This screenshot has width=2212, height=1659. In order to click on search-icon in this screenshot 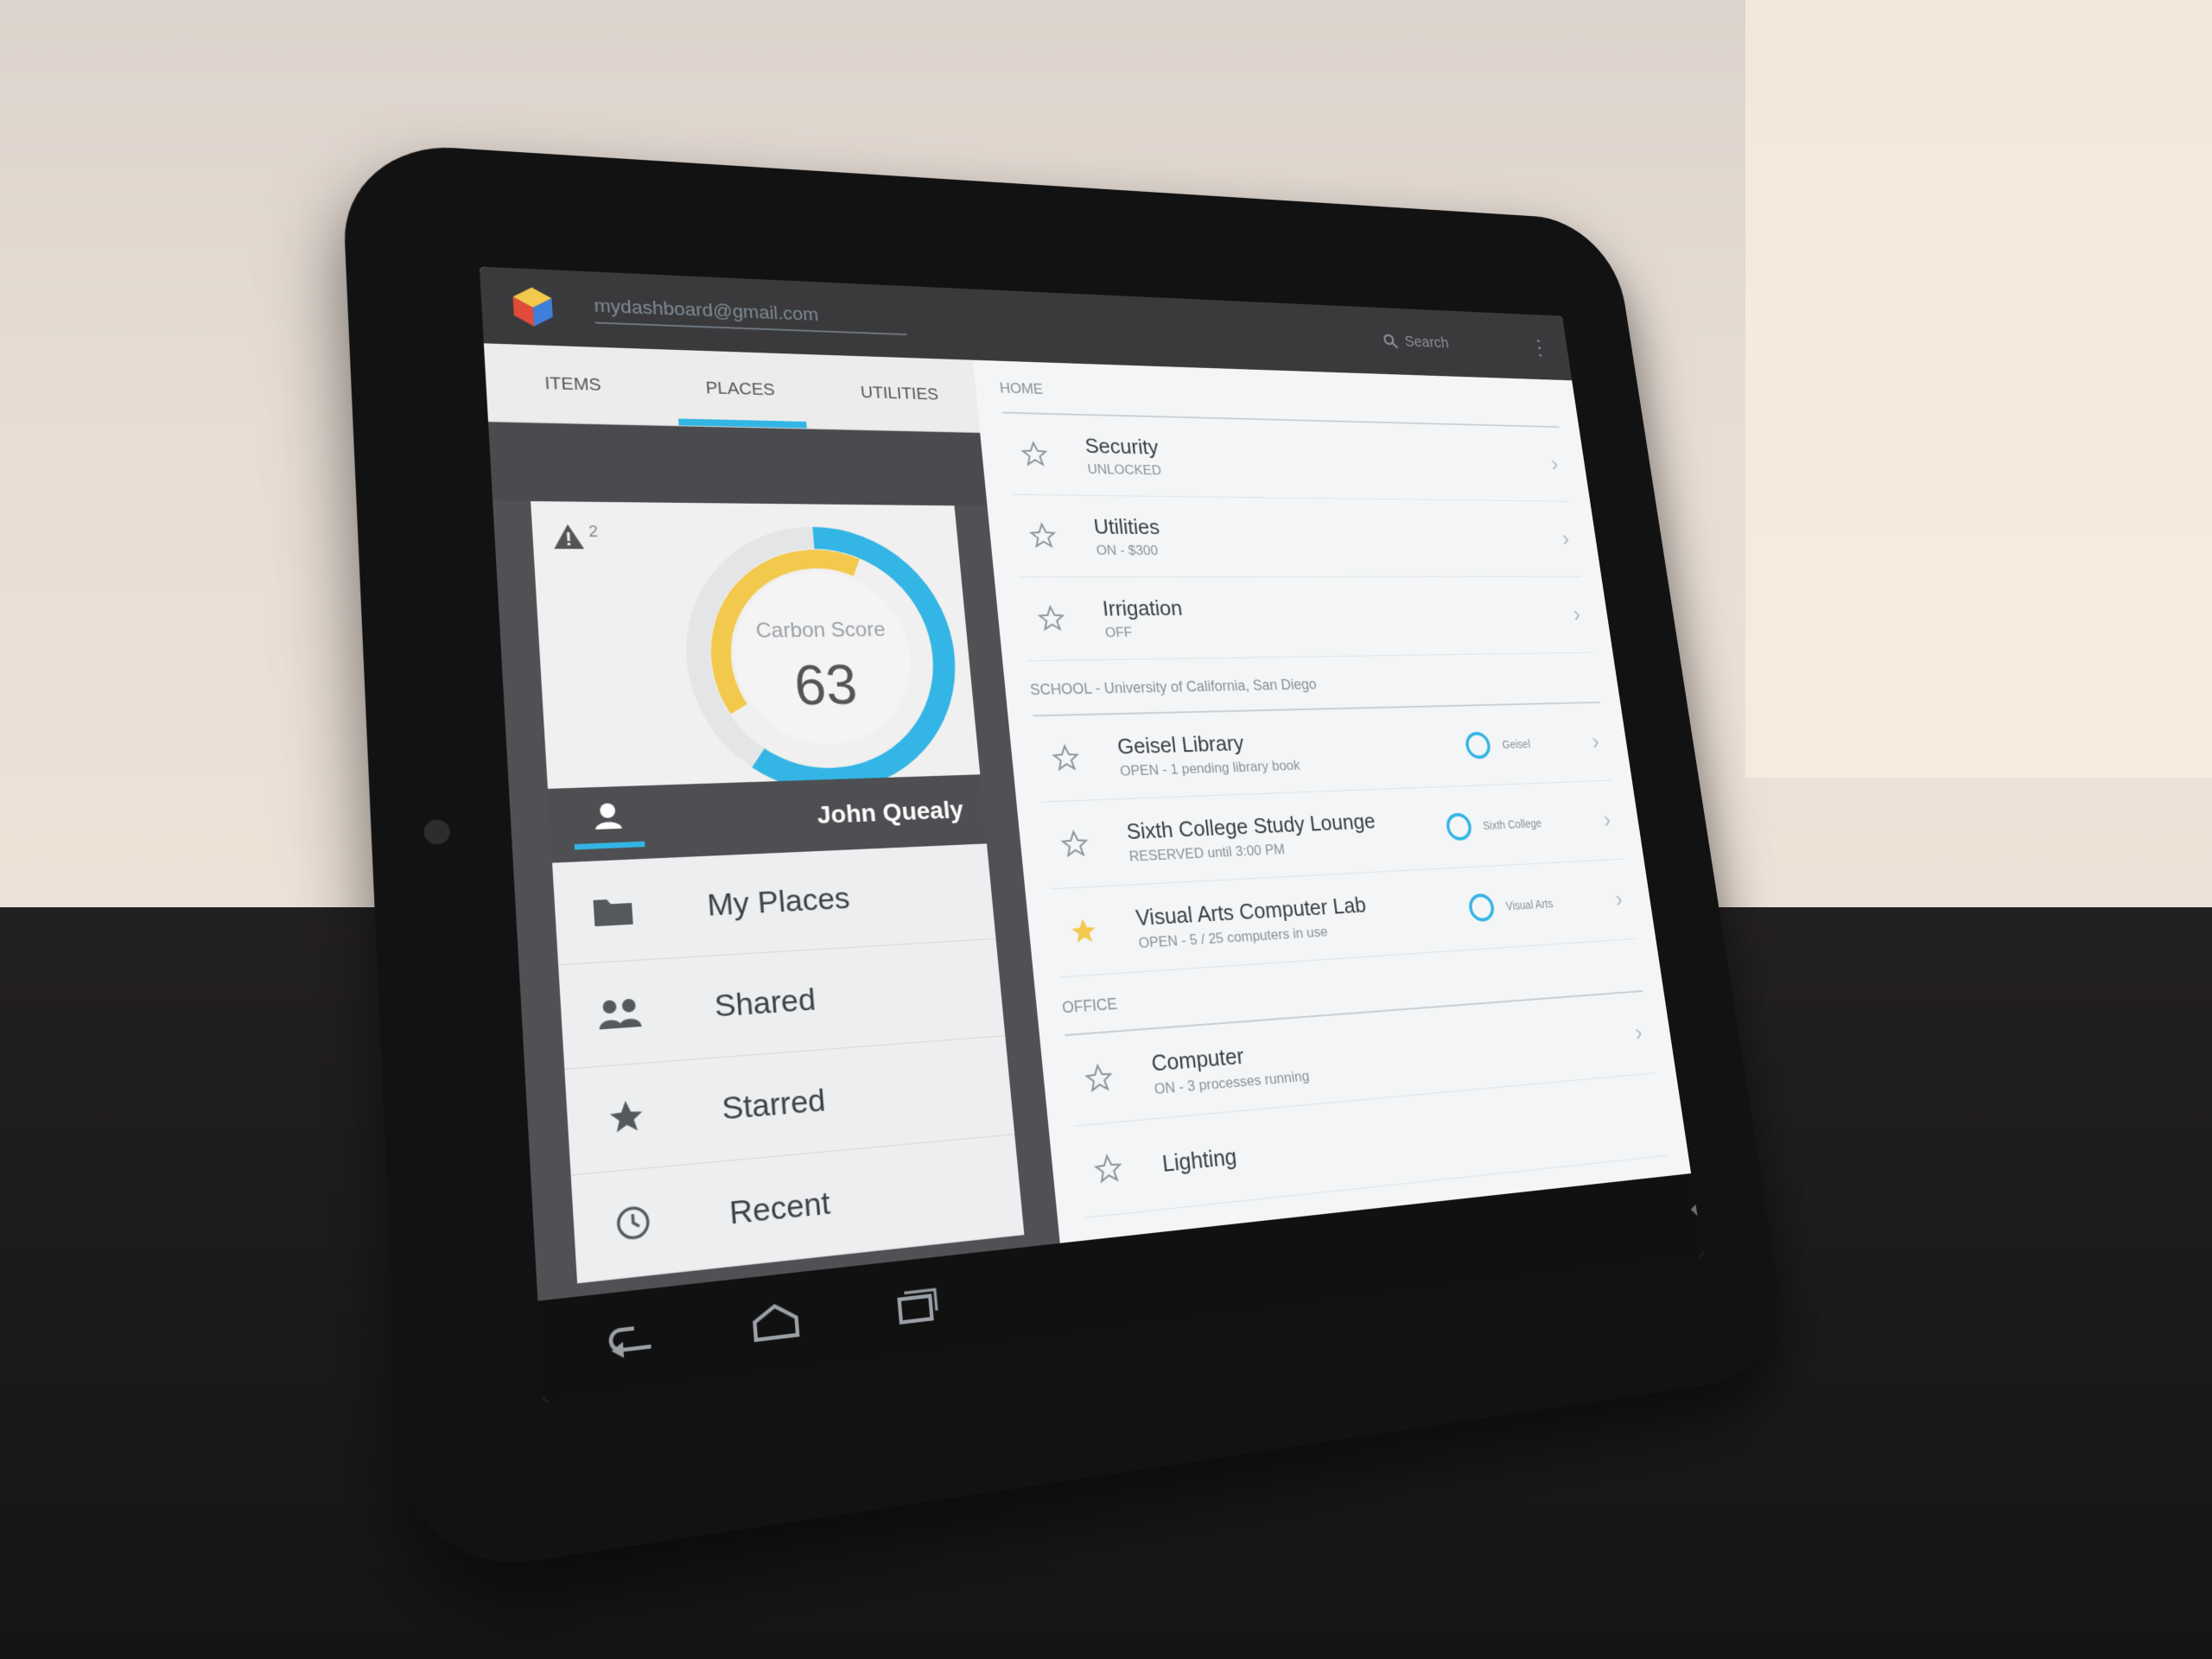, I will do `click(1390, 341)`.